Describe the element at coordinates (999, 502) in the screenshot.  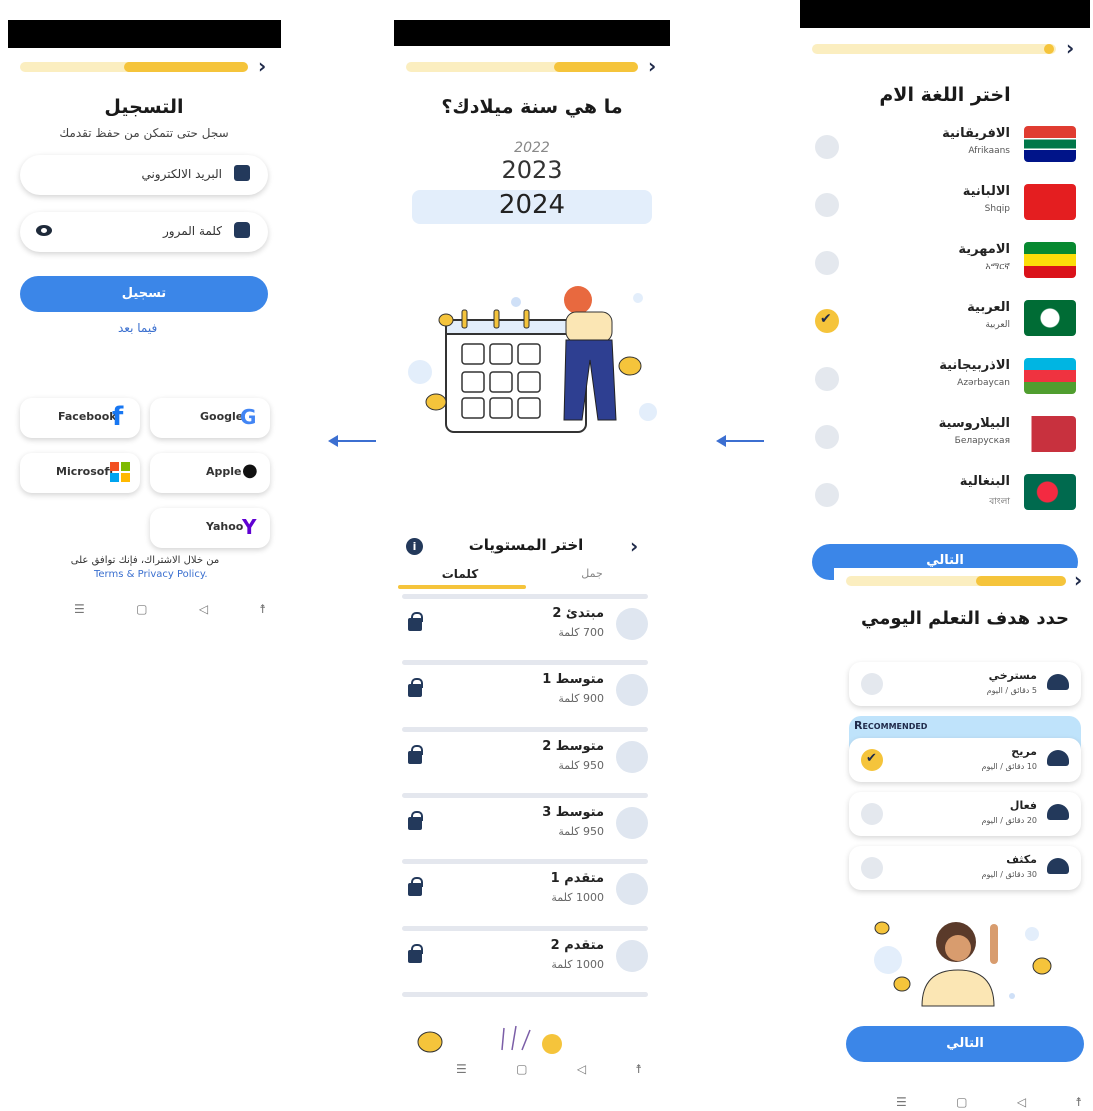
I see `language-native-name: বাংলা` at that location.